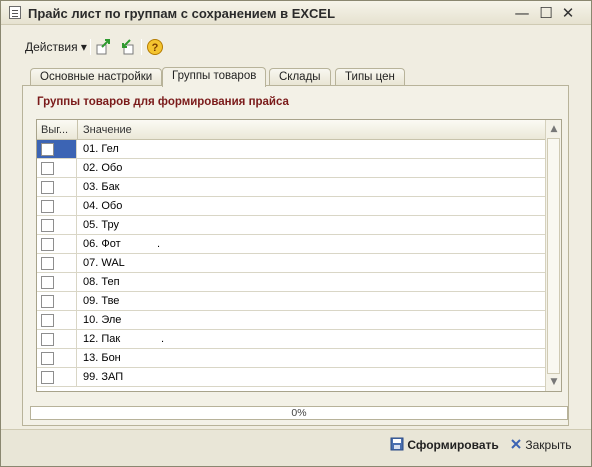  Describe the element at coordinates (101, 149) in the screenshot. I see `group-name: 01. Гел` at that location.